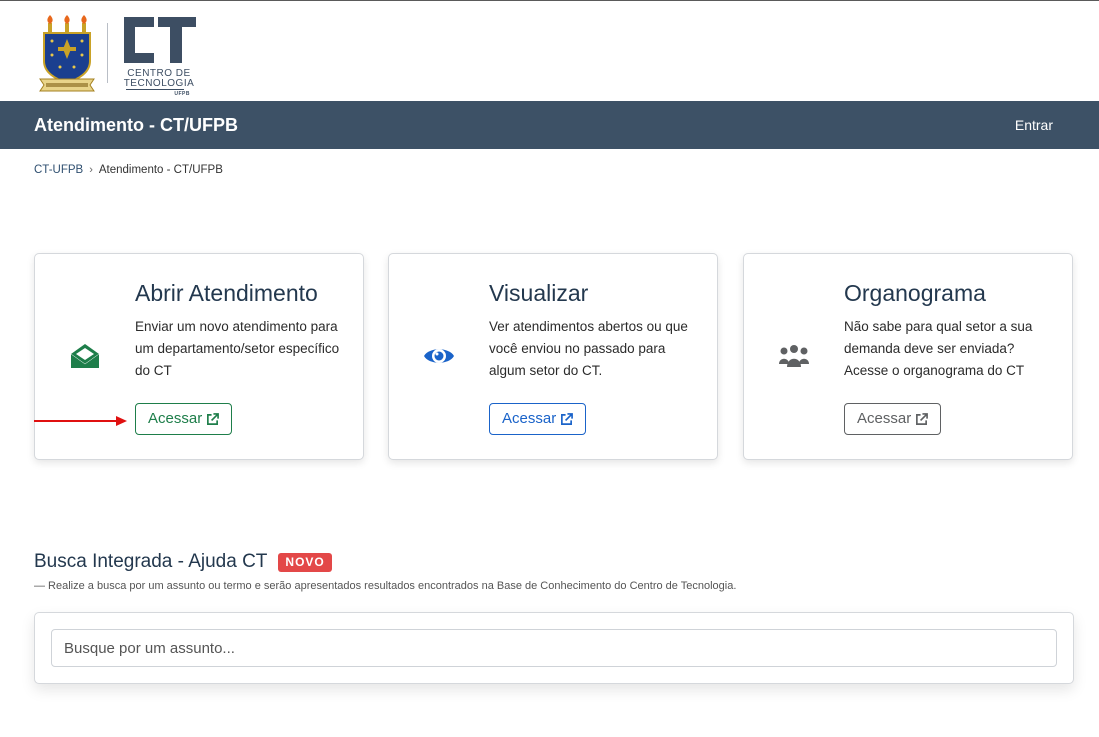  I want to click on search-input, so click(554, 648).